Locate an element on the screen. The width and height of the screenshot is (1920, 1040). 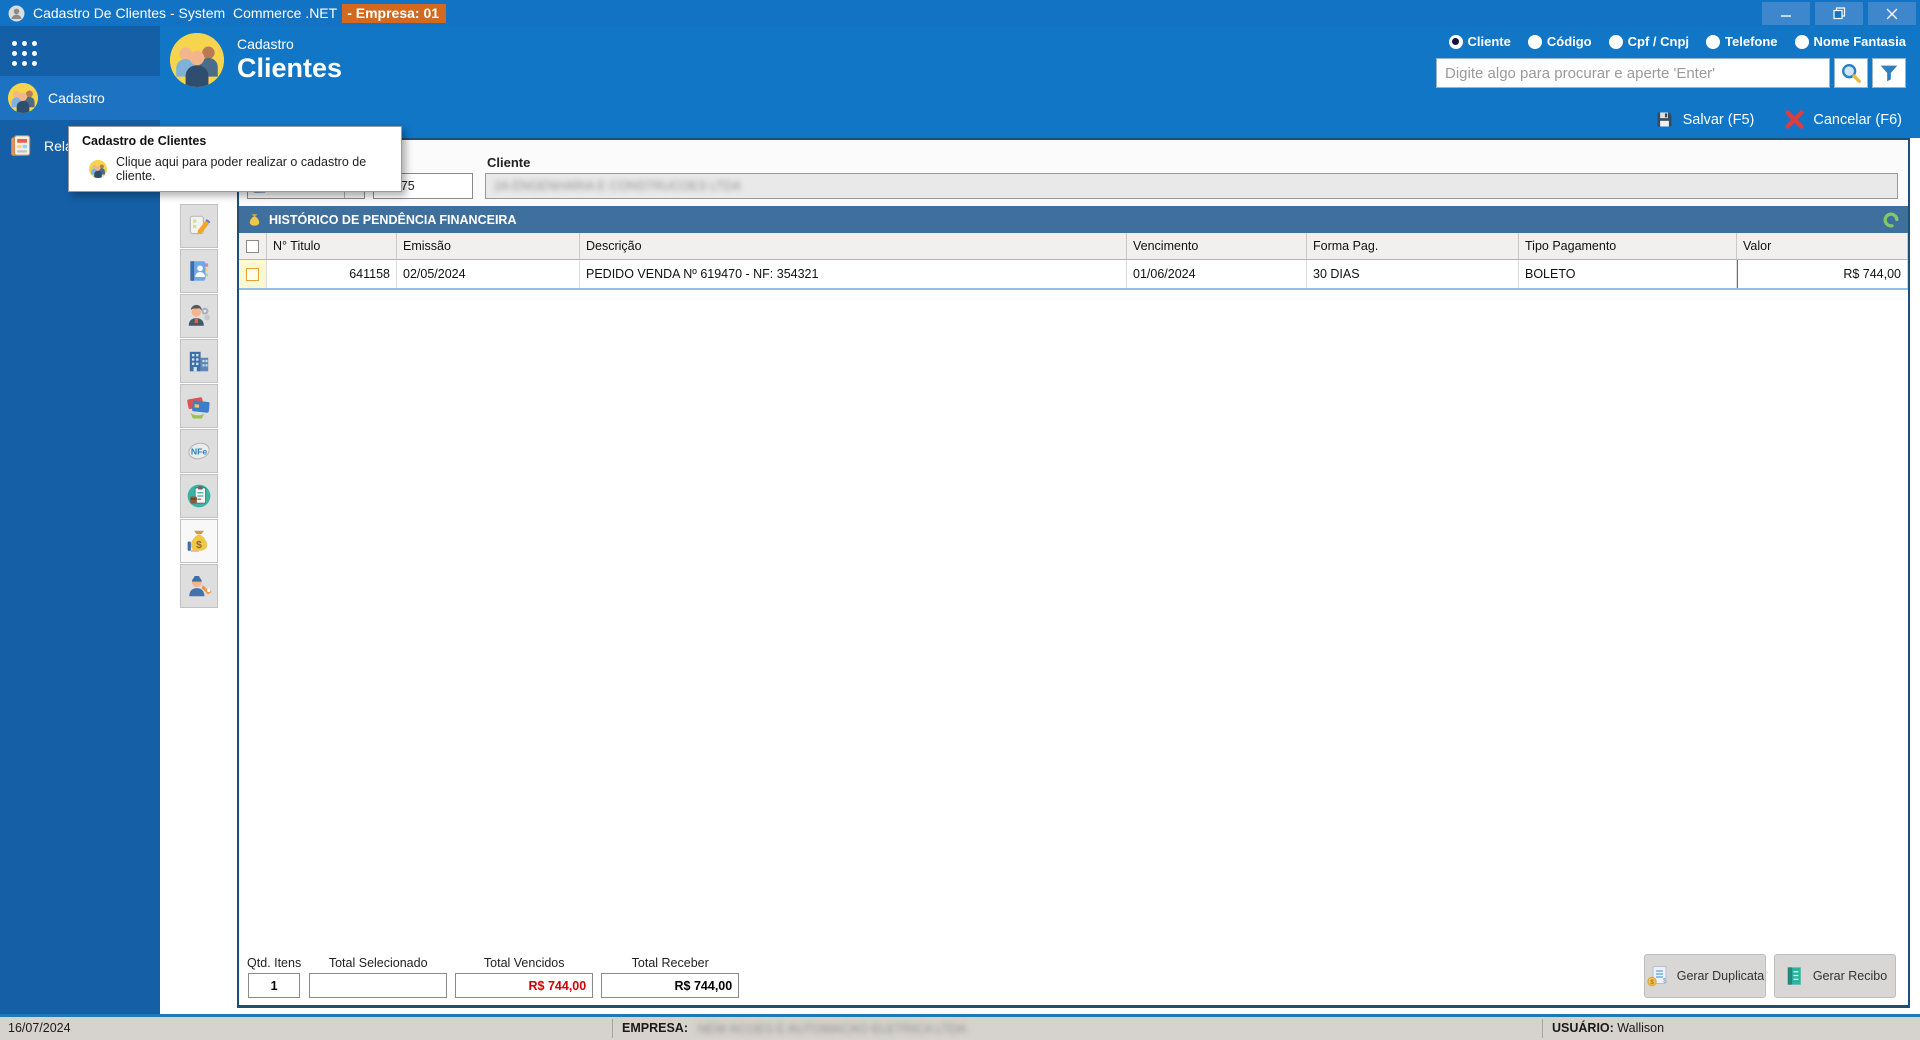
user-settings-icon is located at coordinates (199, 315).